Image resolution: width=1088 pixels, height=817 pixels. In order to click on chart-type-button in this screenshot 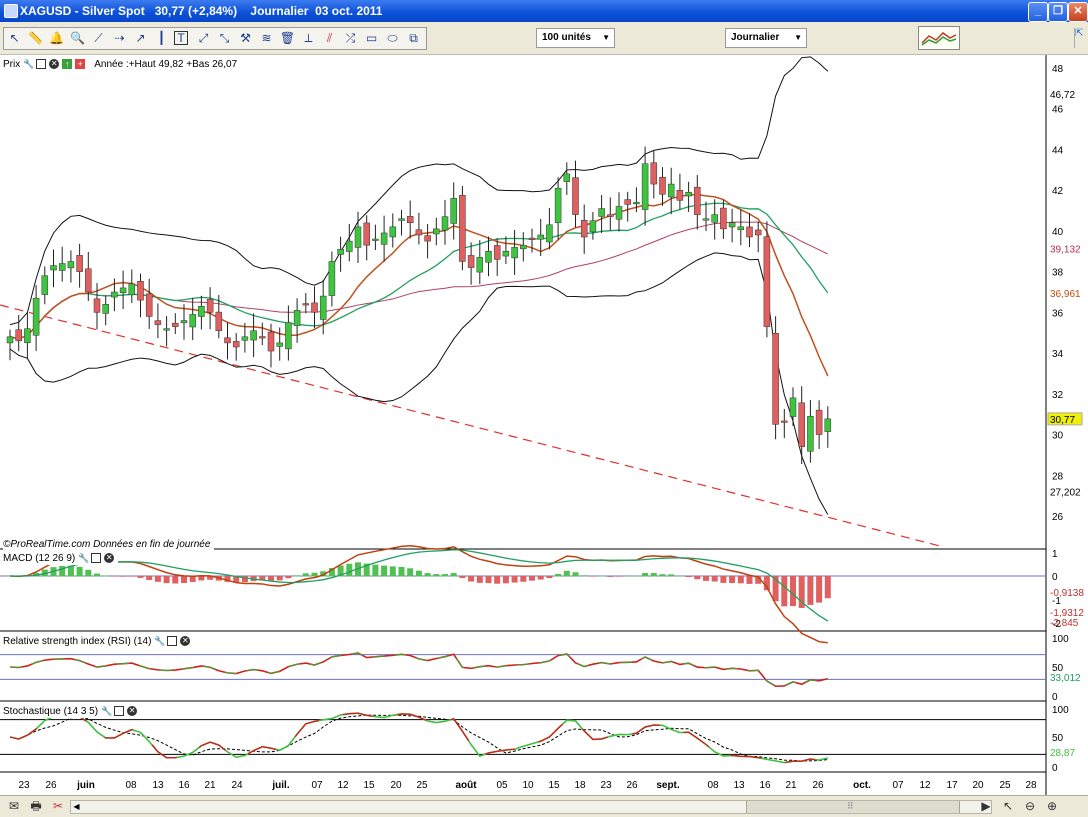, I will do `click(939, 38)`.